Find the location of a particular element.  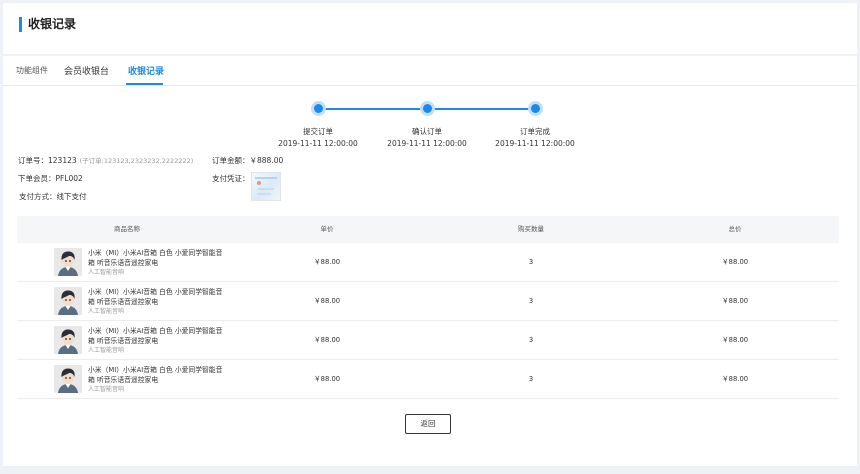

tab-components: 功能组件 is located at coordinates (32, 71).